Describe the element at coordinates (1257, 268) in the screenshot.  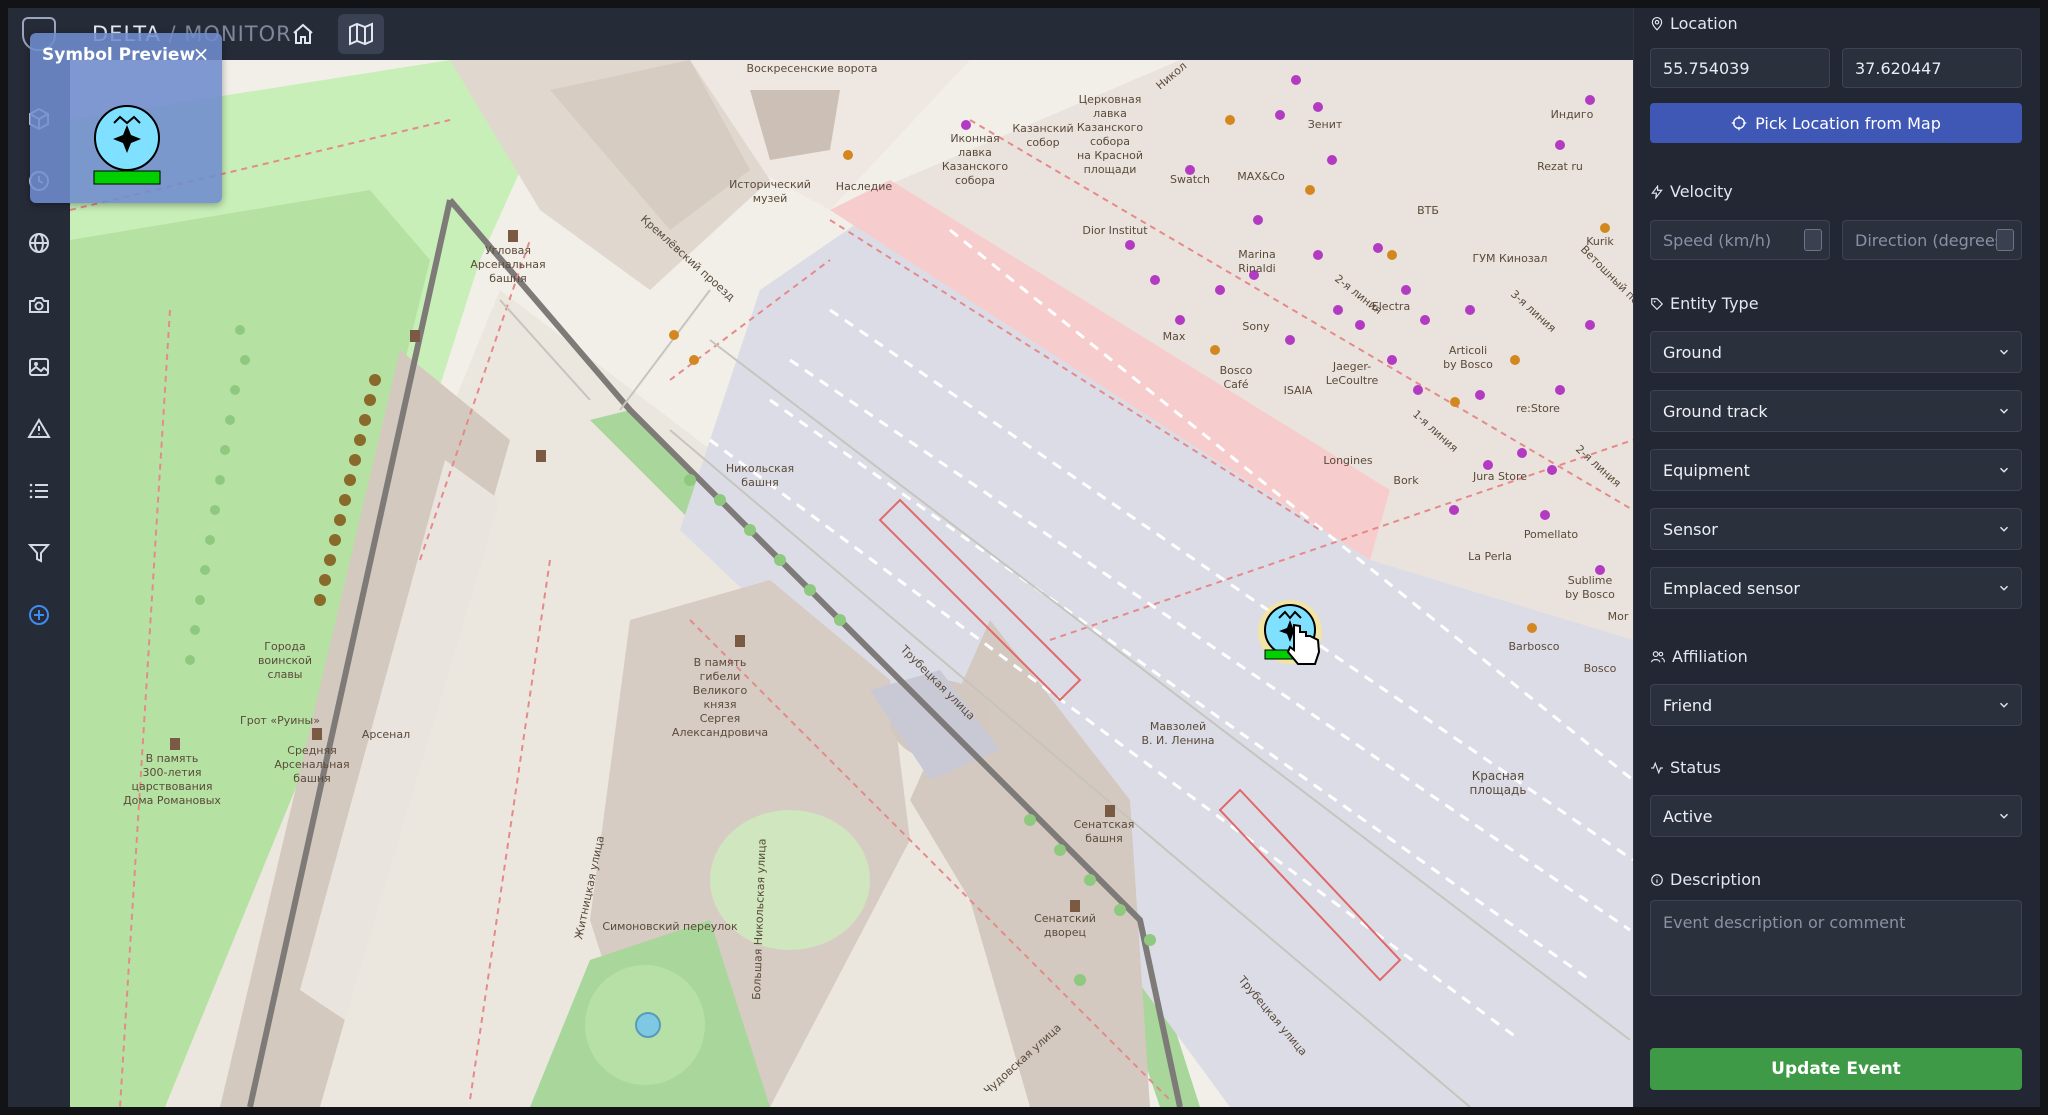
I see `map-label: Rinaldi` at that location.